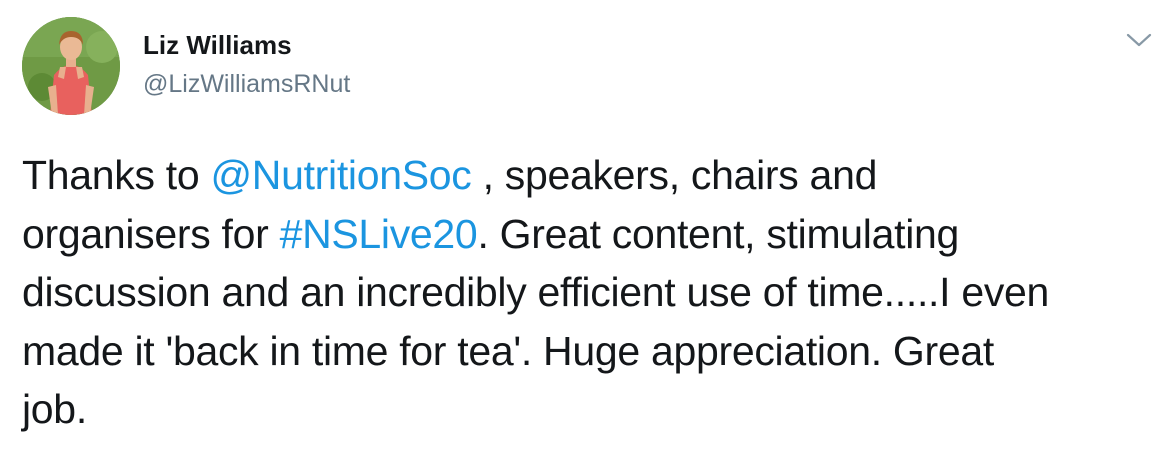 The image size is (1174, 458). What do you see at coordinates (116, 175) in the screenshot?
I see `text-segment: Thanks to` at bounding box center [116, 175].